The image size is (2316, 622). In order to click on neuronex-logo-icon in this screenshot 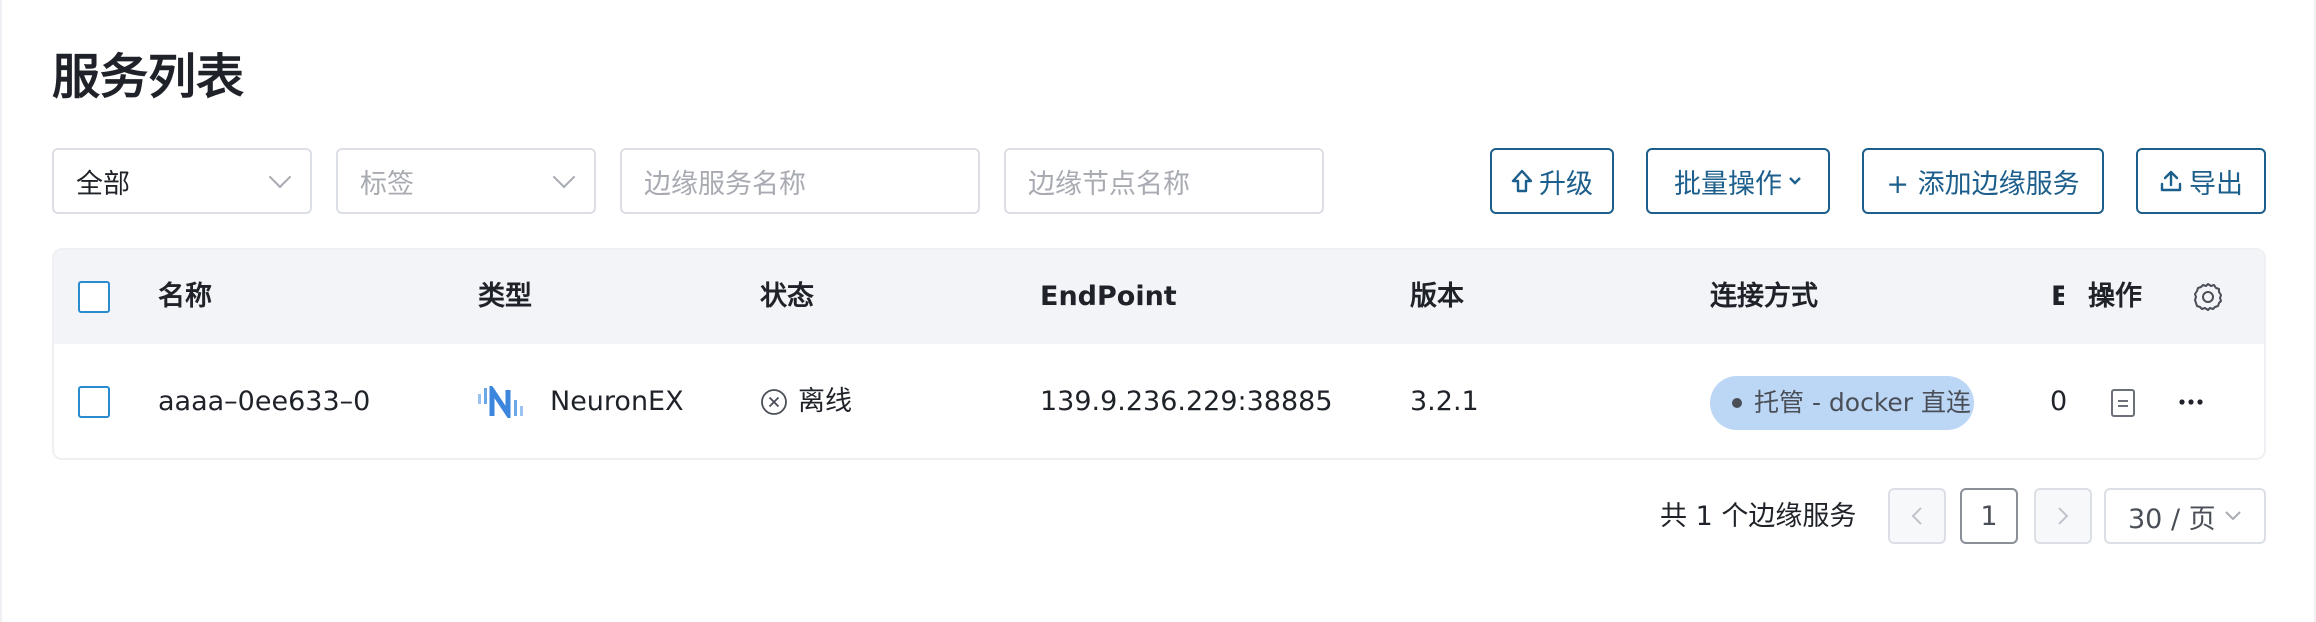, I will do `click(500, 402)`.